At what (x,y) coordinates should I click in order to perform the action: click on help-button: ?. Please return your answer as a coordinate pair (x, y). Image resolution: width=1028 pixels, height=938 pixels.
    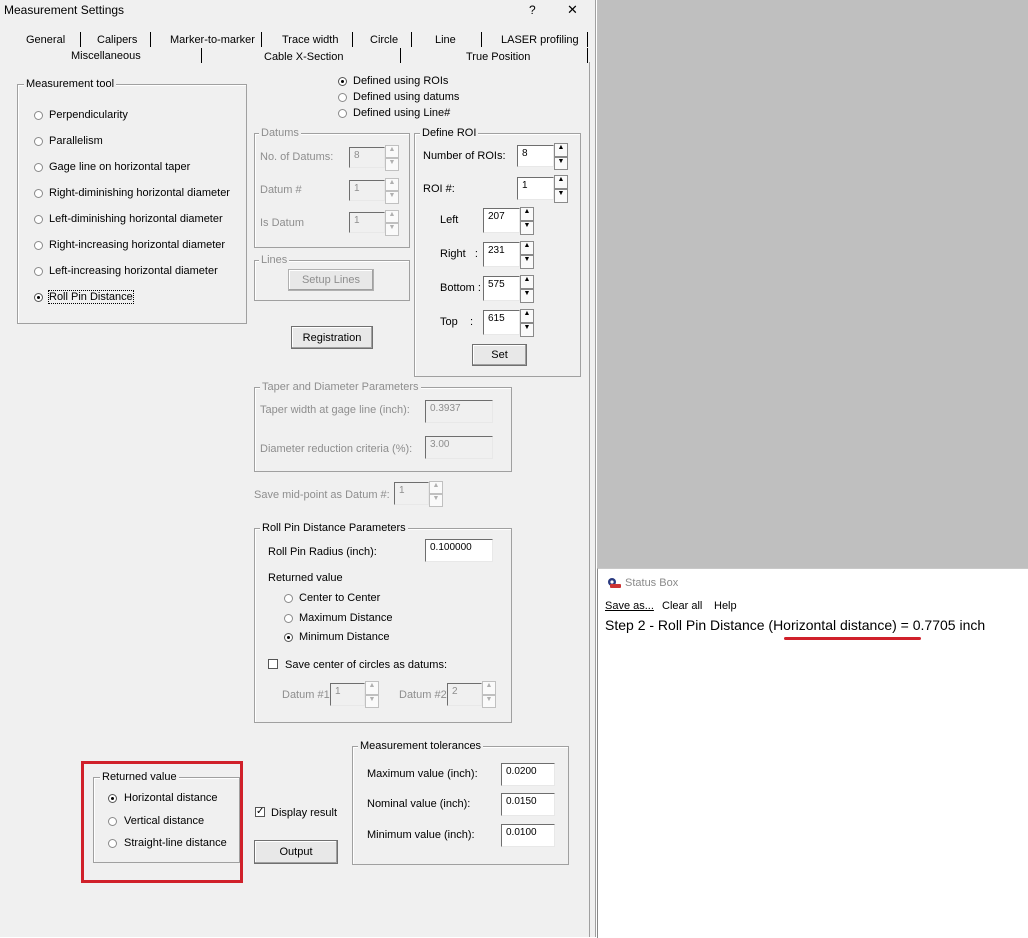
    Looking at the image, I should click on (532, 10).